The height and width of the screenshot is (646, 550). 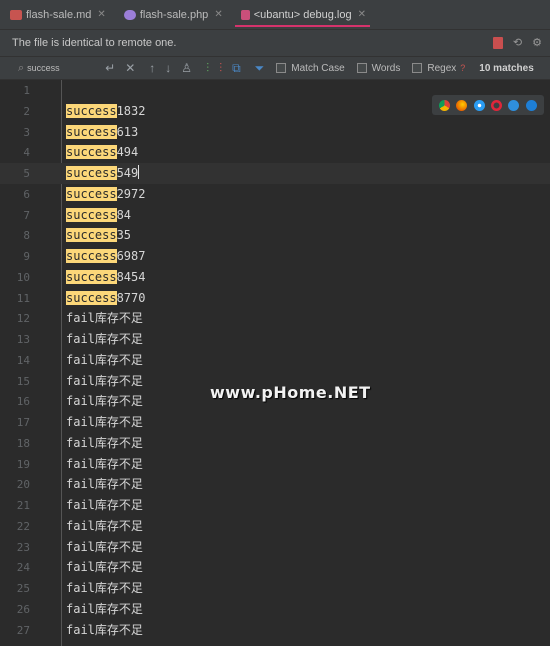 I want to click on code-line: 3 success613, so click(x=275, y=132).